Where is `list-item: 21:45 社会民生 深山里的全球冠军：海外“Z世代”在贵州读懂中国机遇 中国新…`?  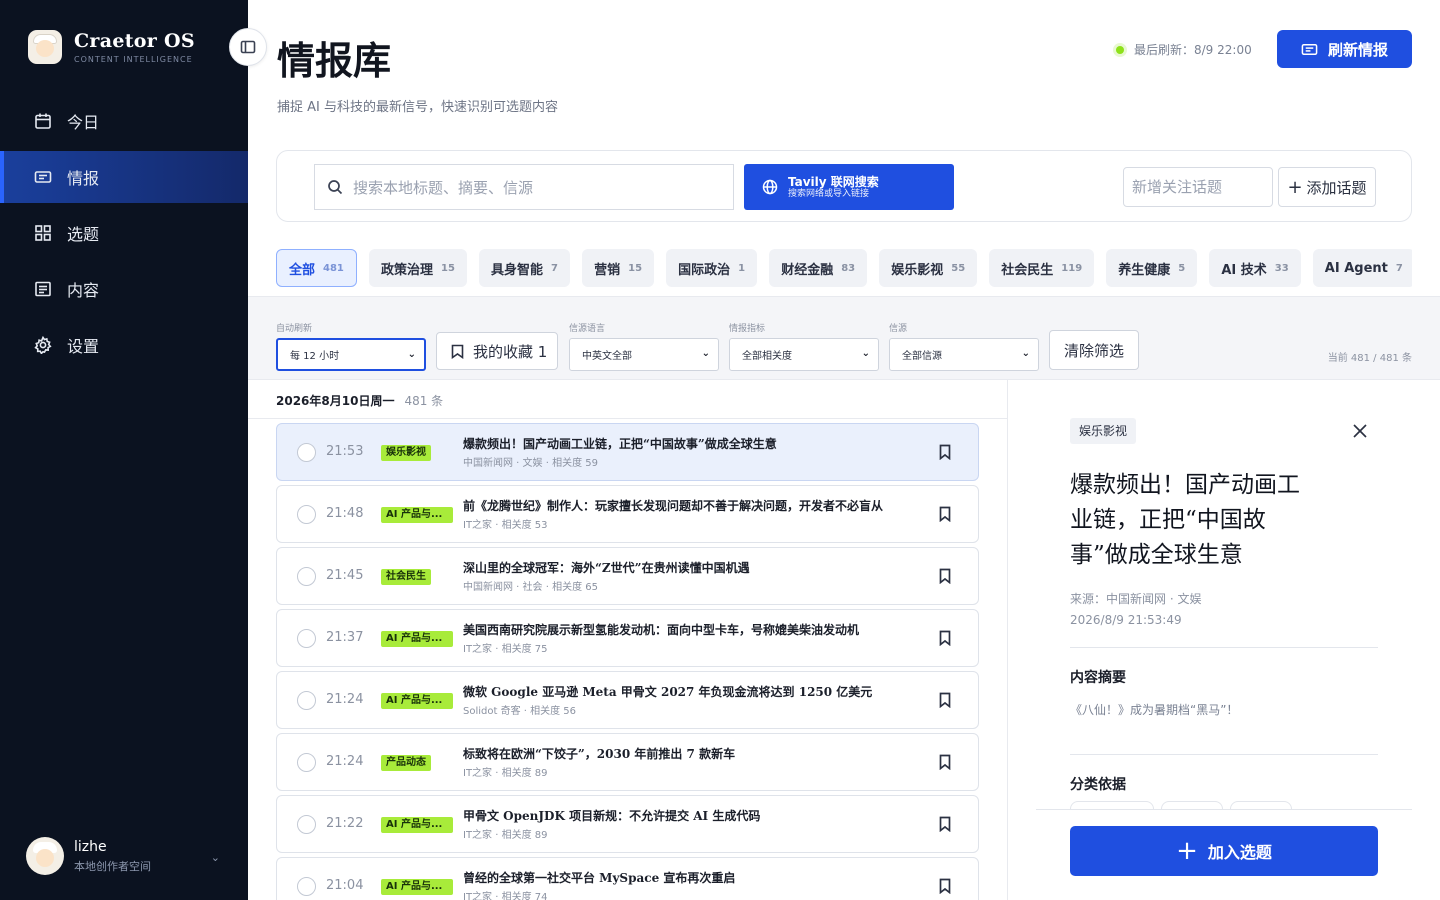 list-item: 21:45 社会民生 深山里的全球冠军：海外“Z世代”在贵州读懂中国机遇 中国新… is located at coordinates (627, 576).